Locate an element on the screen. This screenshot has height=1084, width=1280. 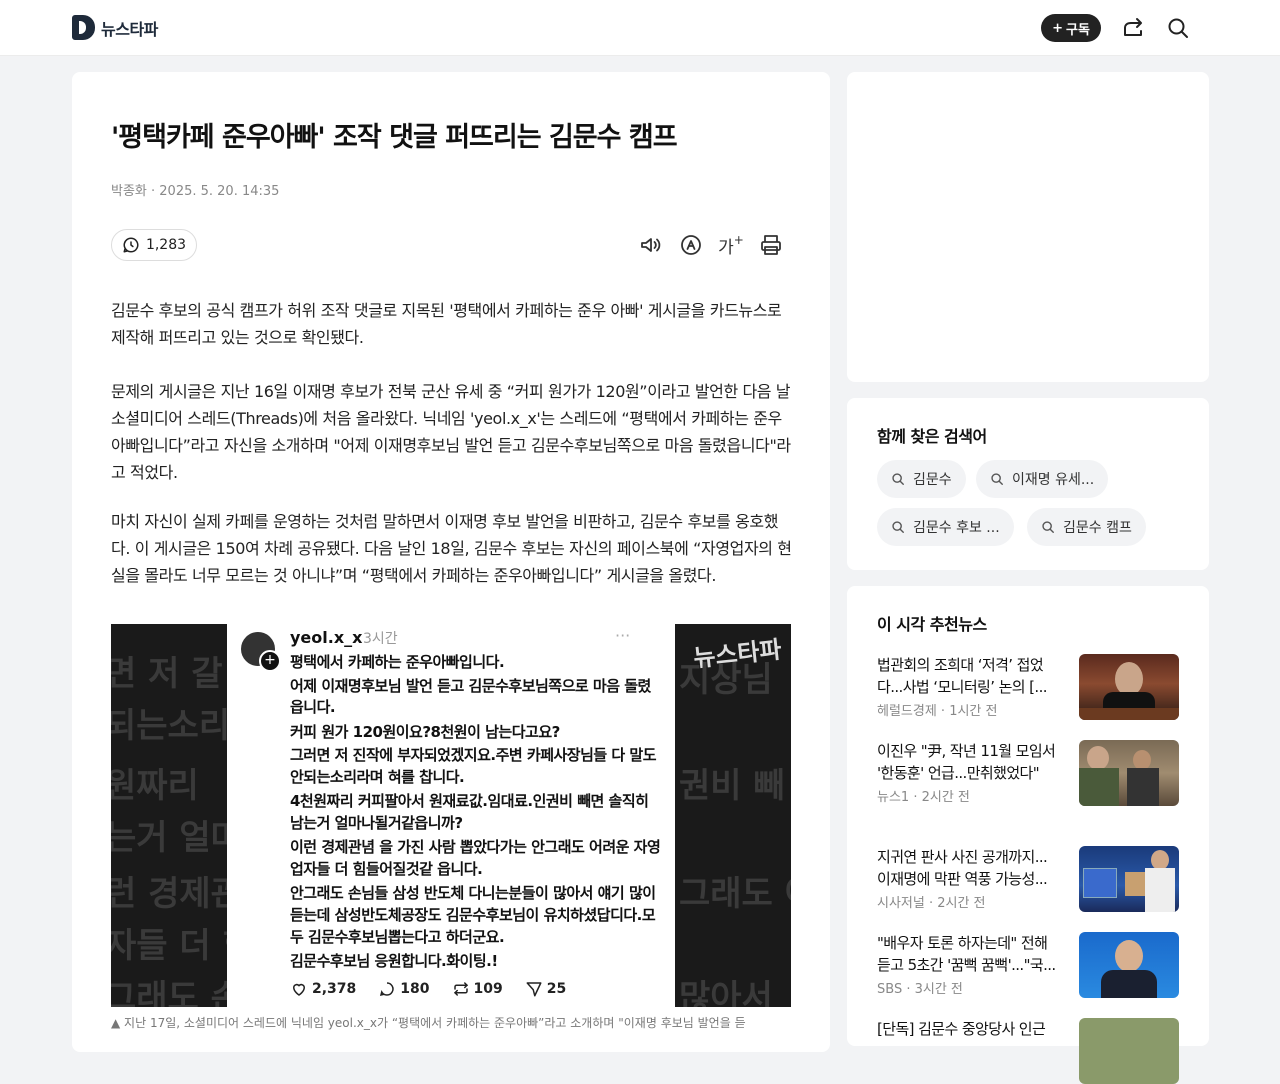
post-line: 남는거 얼마나될거같읍니까? is located at coordinates (376, 823).